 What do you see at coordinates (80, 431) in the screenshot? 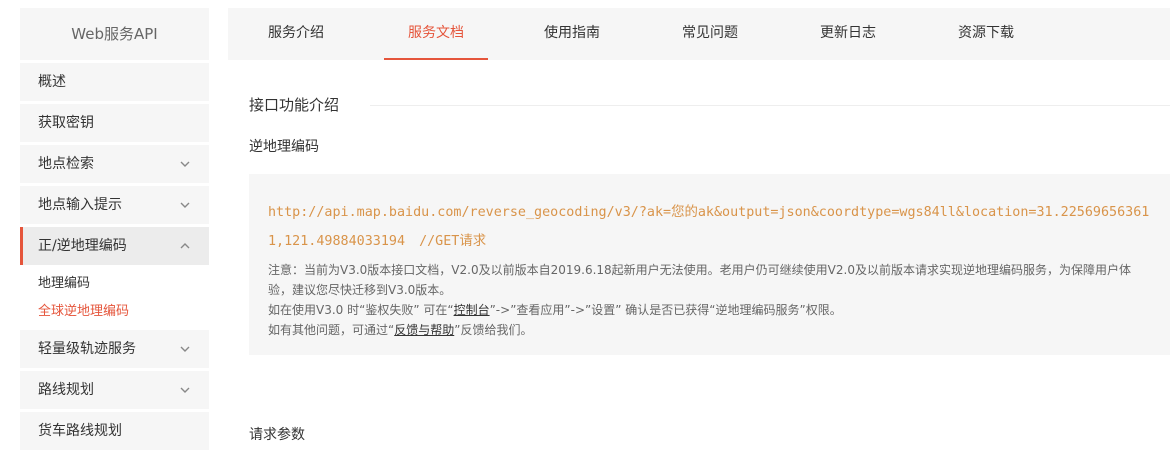
I see `sidebar-item-label: 货车路线规划` at bounding box center [80, 431].